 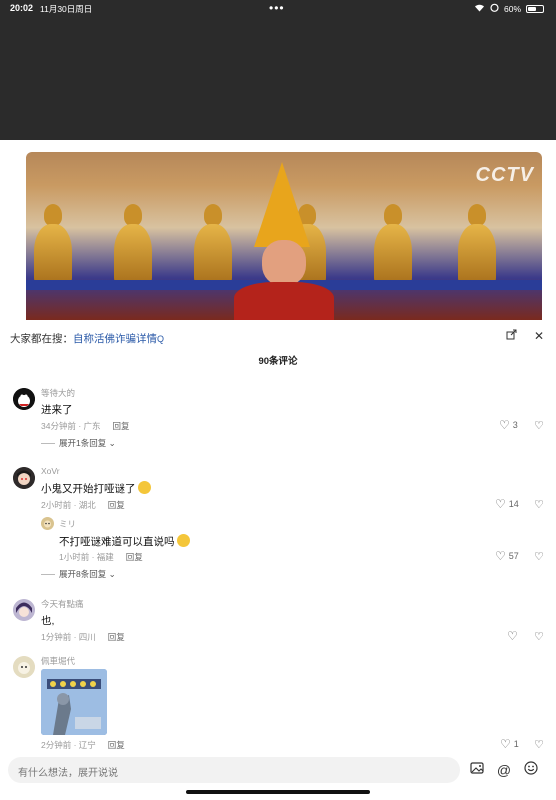 What do you see at coordinates (117, 542) in the screenshot?
I see `comment-text-content: 不打哑谜难道可以直说吗` at bounding box center [117, 542].